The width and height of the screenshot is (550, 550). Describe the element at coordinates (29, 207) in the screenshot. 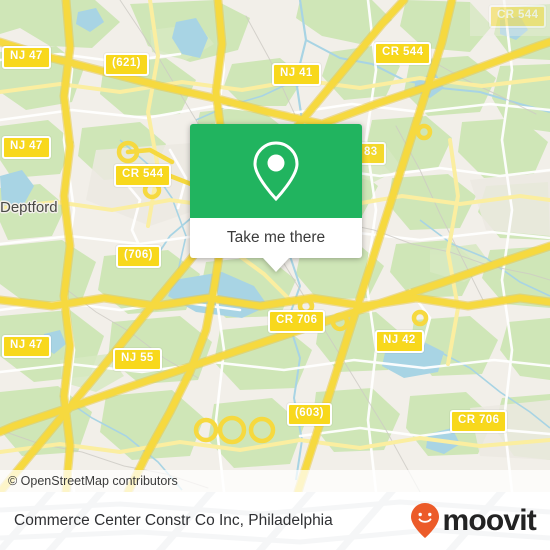

I see `place-label-deptford: Deptford` at that location.